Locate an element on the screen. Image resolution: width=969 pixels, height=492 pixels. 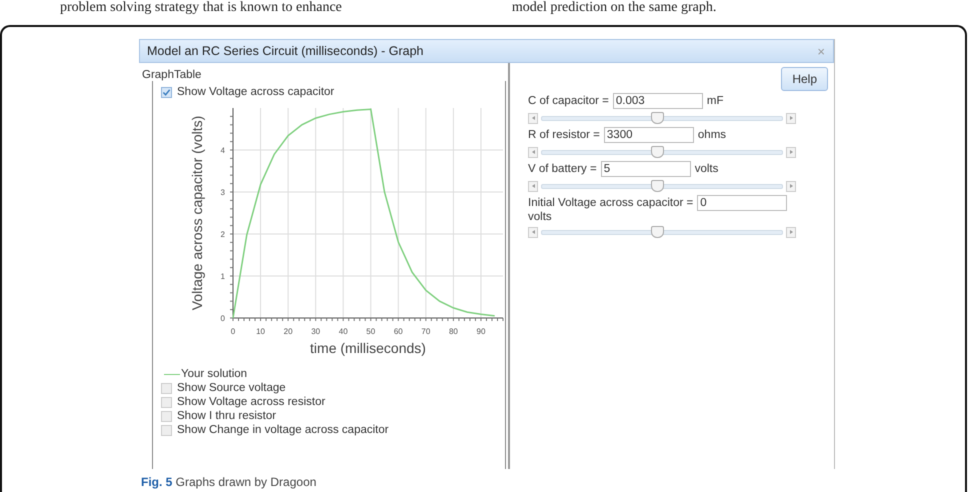
unit-label: ohms is located at coordinates (712, 135).